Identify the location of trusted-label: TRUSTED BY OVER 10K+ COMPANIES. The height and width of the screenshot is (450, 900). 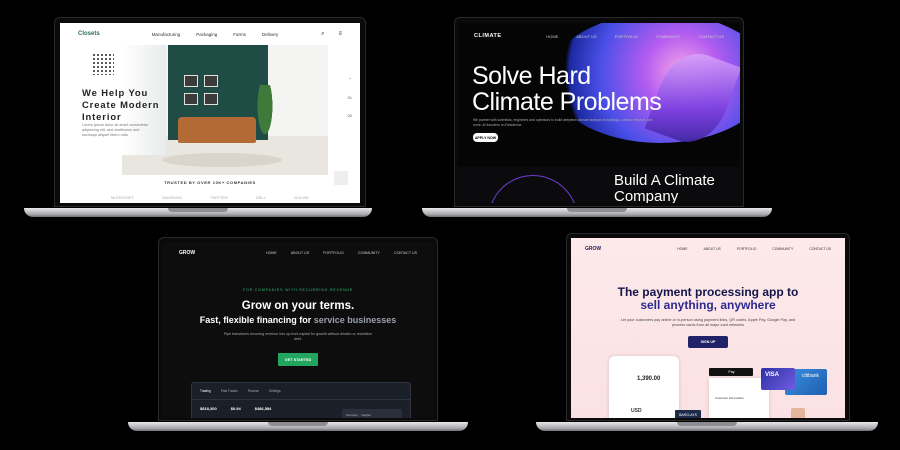
(210, 182).